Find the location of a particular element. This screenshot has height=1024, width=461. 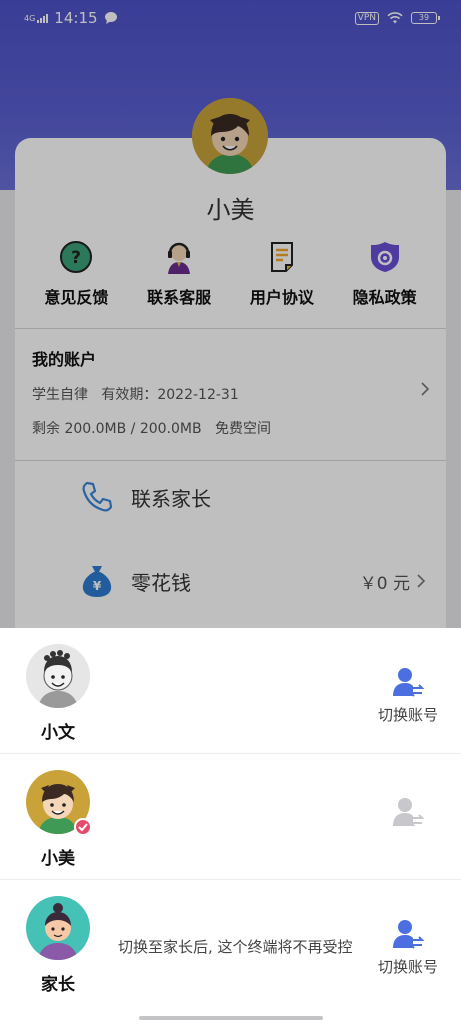

avatar-xiaowen is located at coordinates (58, 676).